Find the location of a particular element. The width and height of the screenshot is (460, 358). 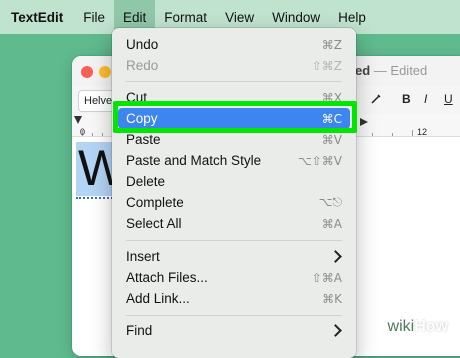

bold-button: B is located at coordinates (406, 99).